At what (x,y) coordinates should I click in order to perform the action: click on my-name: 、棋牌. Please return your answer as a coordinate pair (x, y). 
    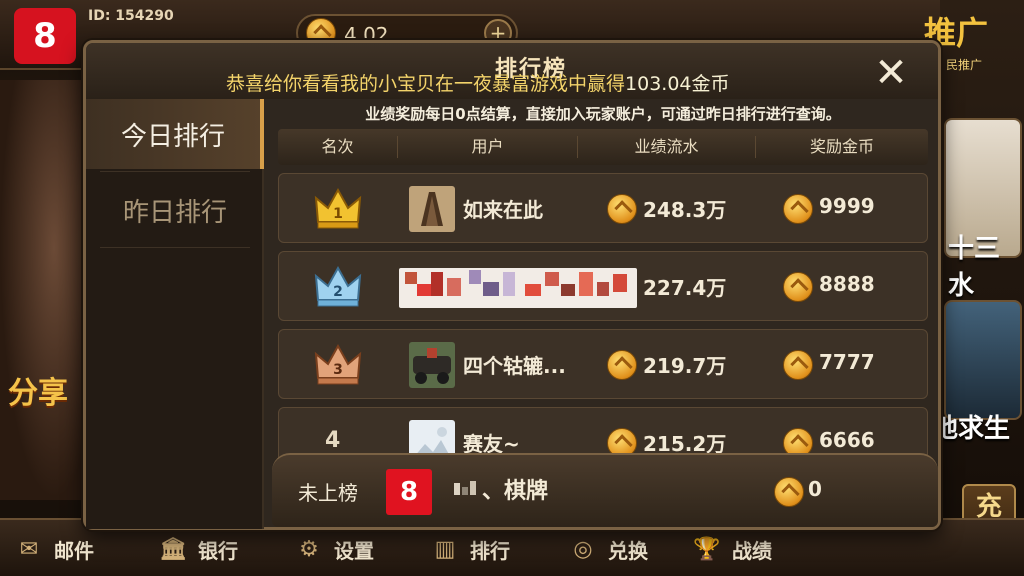
    Looking at the image, I should click on (515, 491).